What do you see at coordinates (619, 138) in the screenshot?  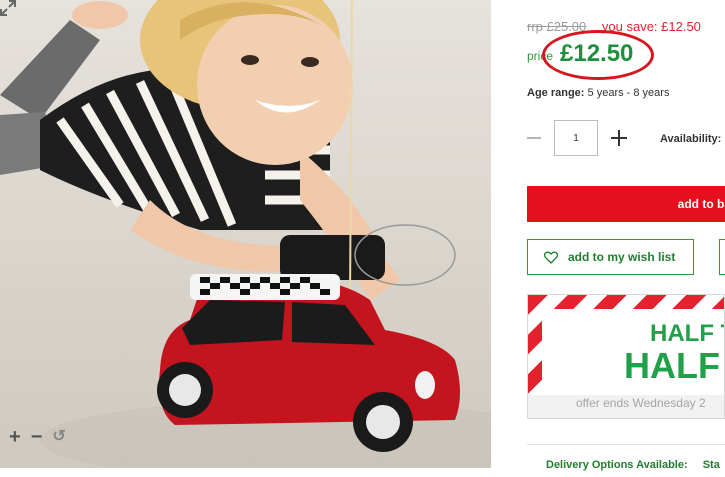 I see `increase-quantity-button` at bounding box center [619, 138].